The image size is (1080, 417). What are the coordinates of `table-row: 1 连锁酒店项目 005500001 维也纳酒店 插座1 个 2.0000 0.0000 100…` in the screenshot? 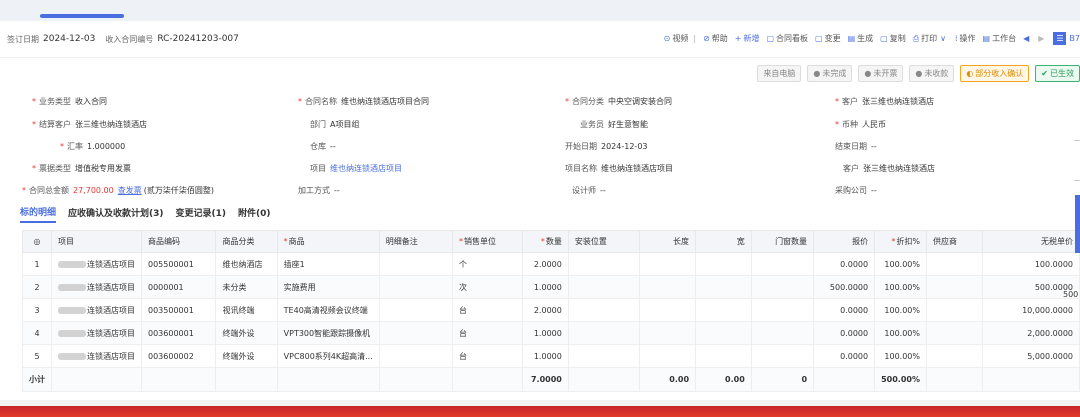 It's located at (551, 264).